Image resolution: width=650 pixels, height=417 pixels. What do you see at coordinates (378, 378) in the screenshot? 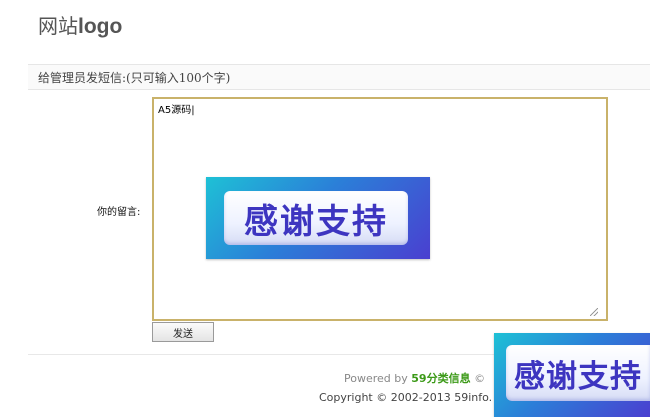
I see `powered-prefix: Powered by` at bounding box center [378, 378].